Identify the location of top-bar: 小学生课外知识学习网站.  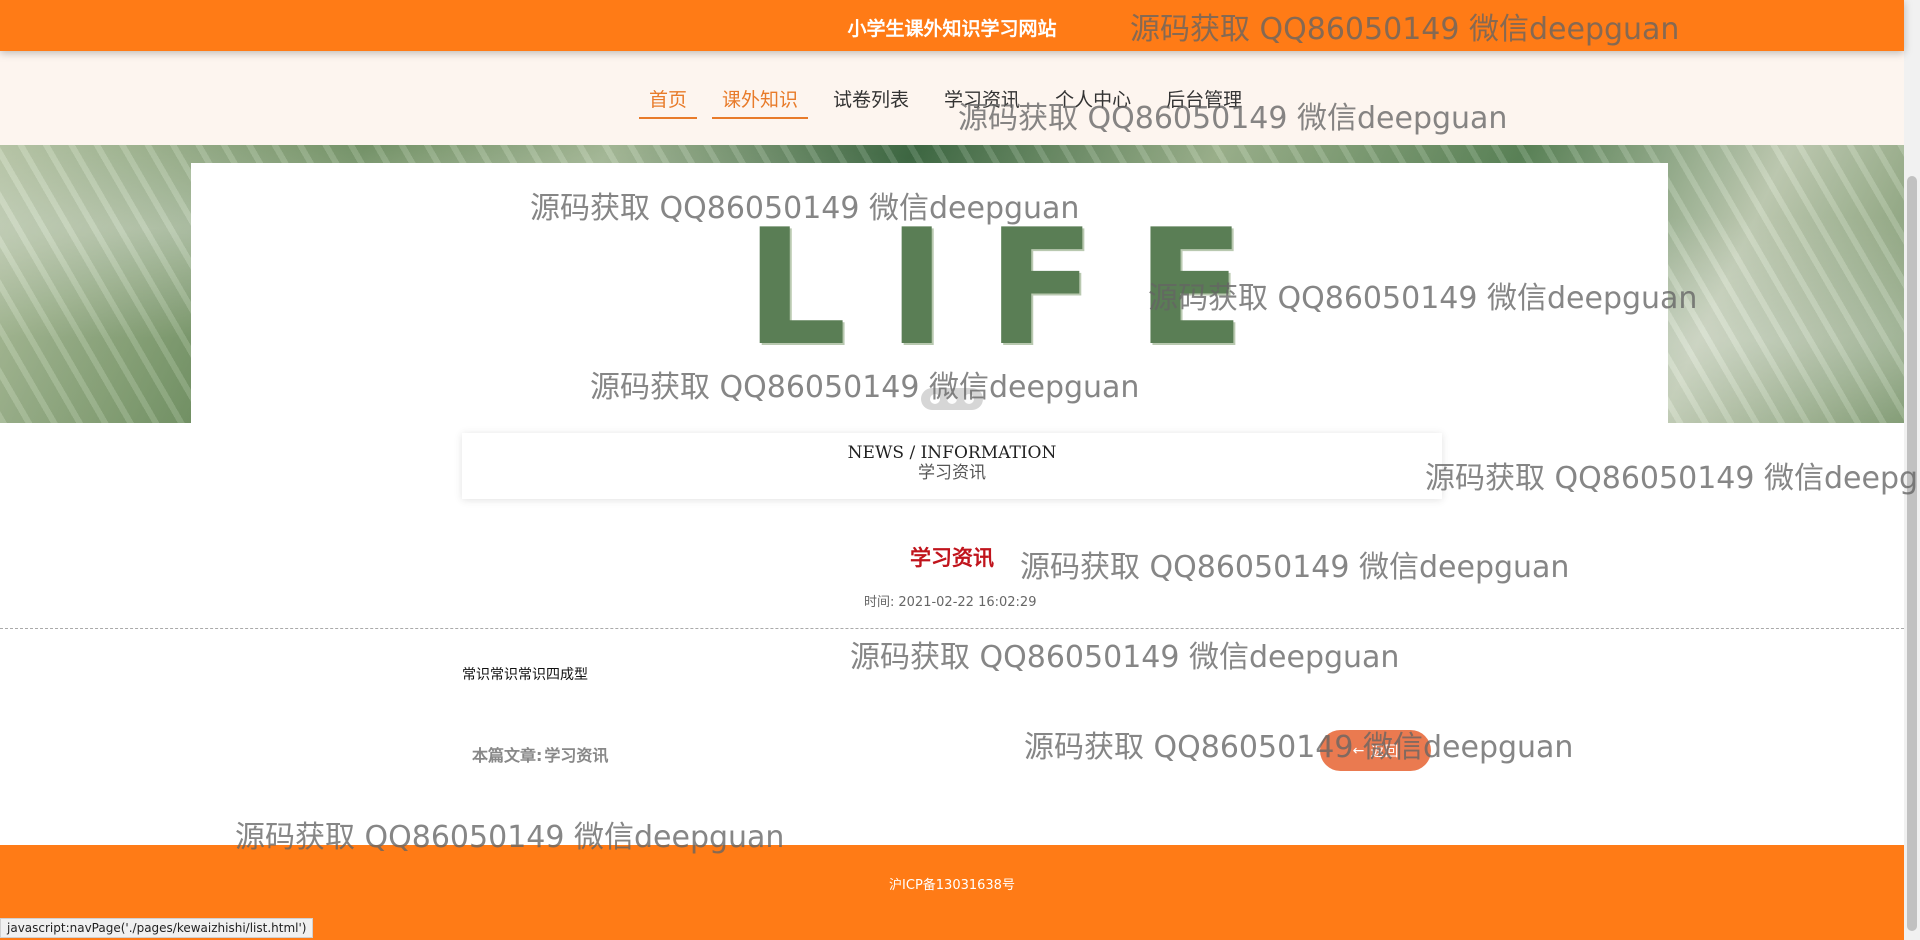
(952, 25).